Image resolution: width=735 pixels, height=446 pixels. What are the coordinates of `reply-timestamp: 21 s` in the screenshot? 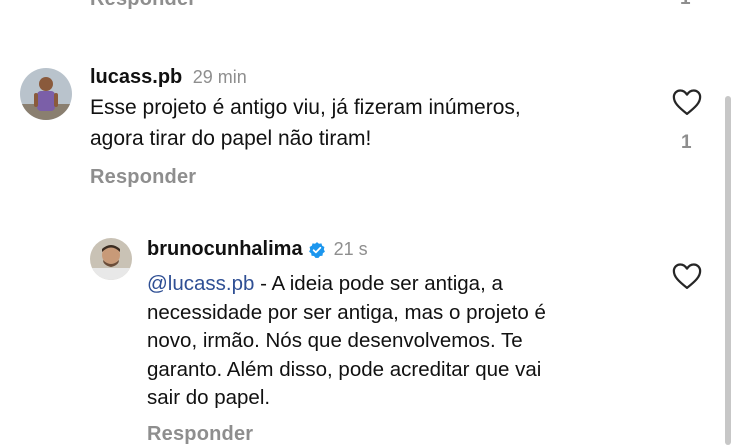 It's located at (350, 249).